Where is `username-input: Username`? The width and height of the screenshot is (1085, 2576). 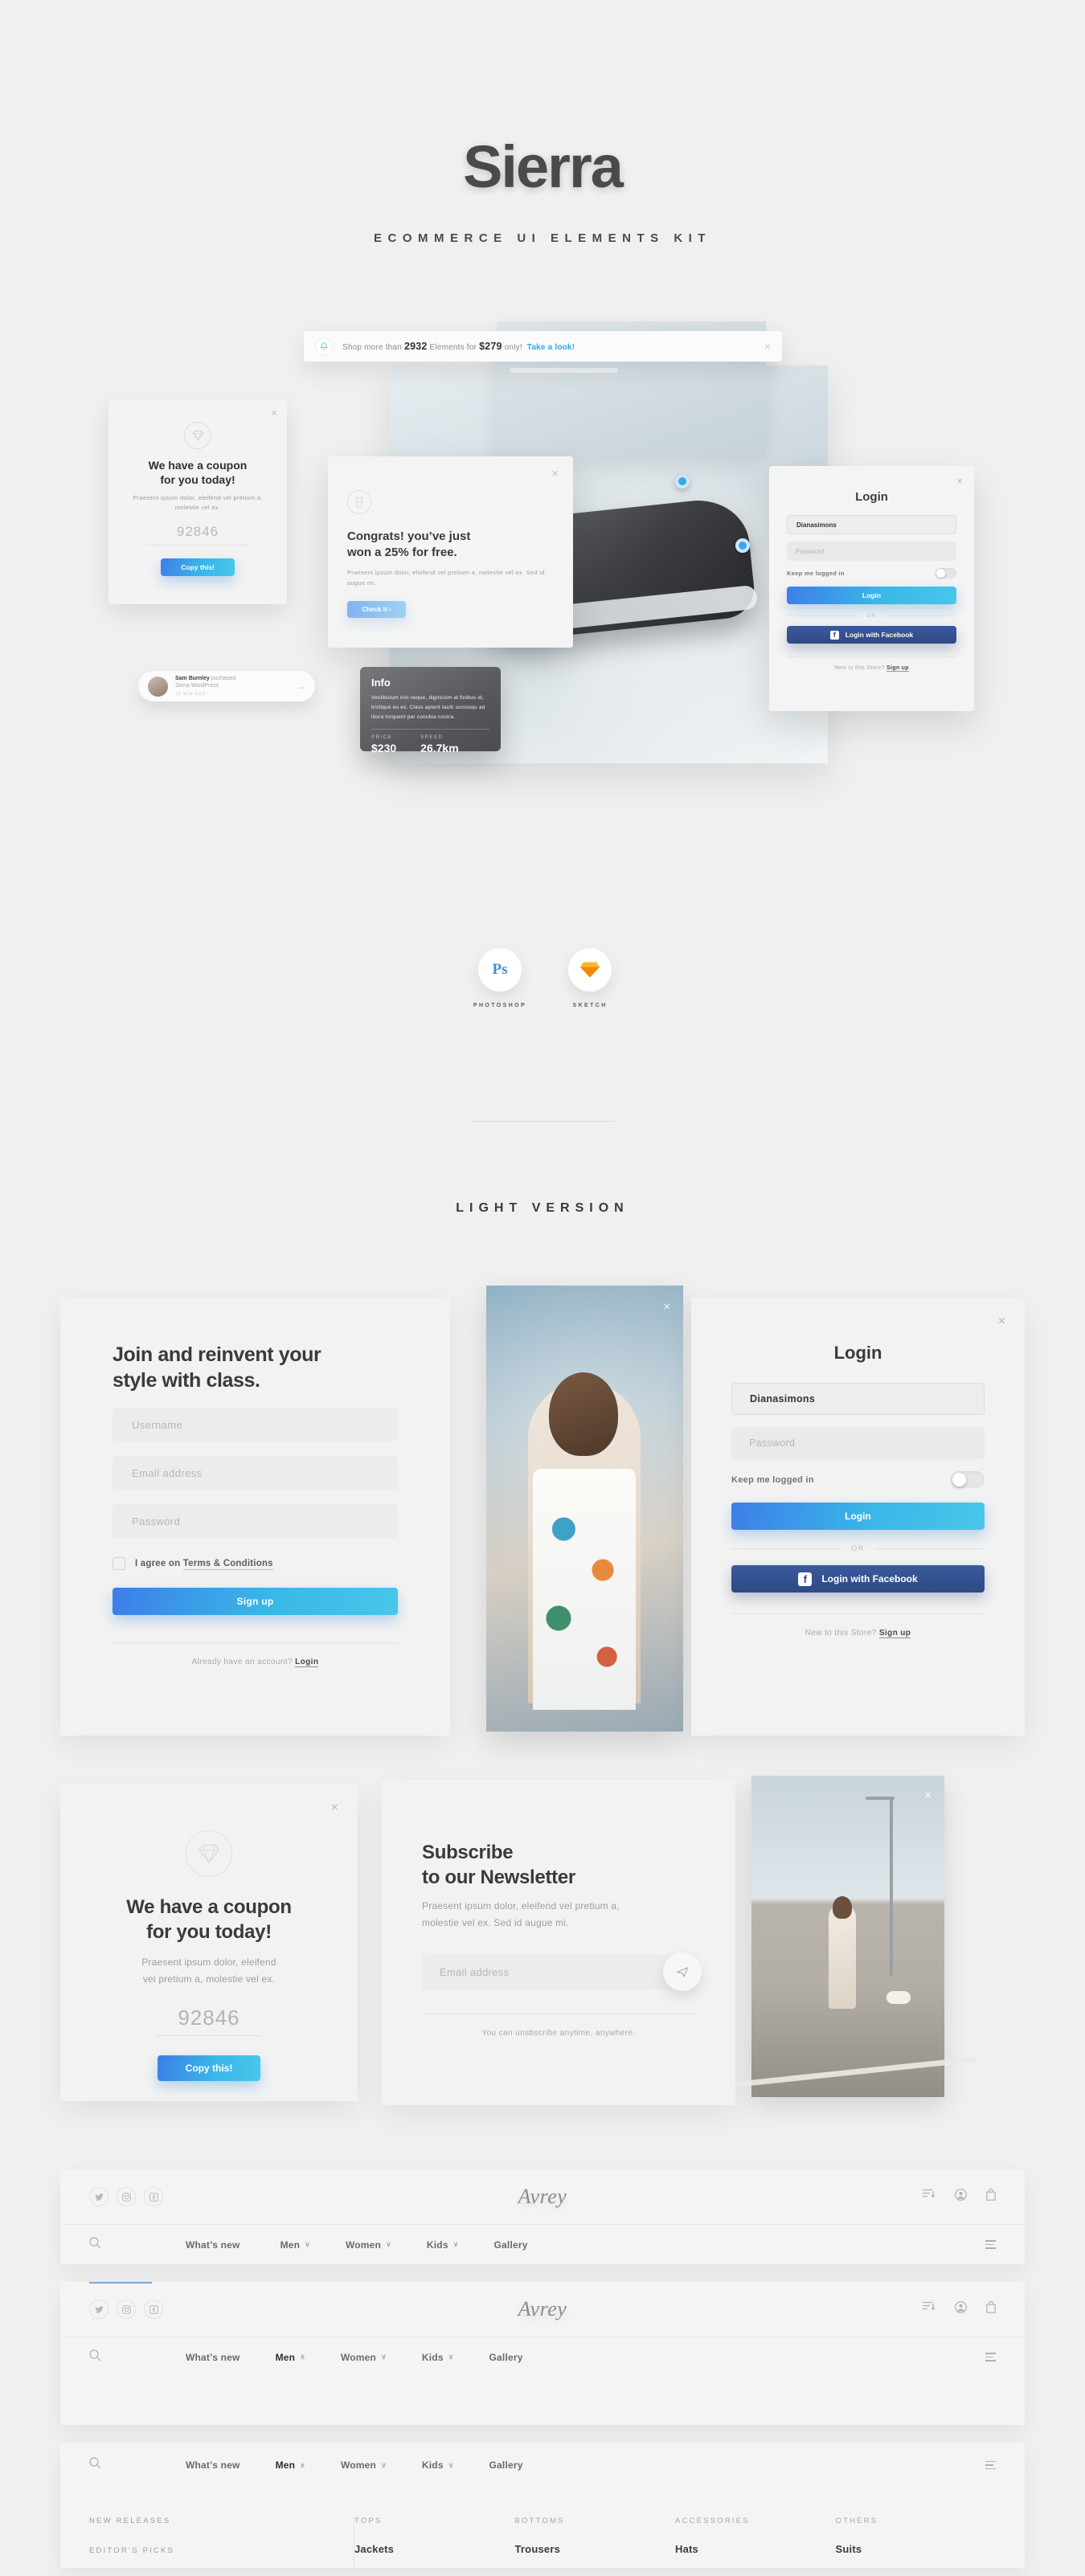 username-input: Username is located at coordinates (255, 1425).